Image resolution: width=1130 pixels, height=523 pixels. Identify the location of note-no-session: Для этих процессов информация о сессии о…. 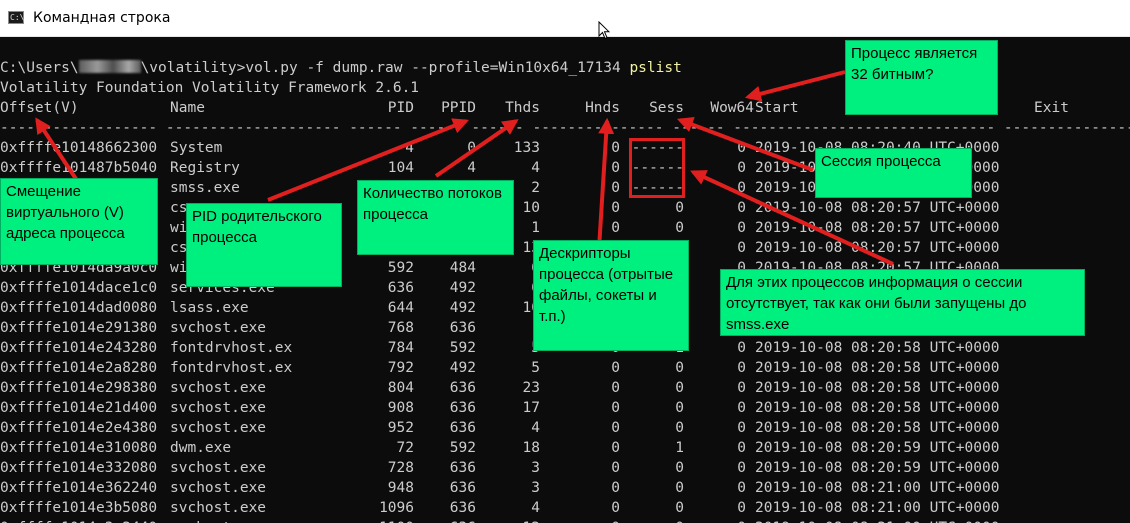
(902, 302).